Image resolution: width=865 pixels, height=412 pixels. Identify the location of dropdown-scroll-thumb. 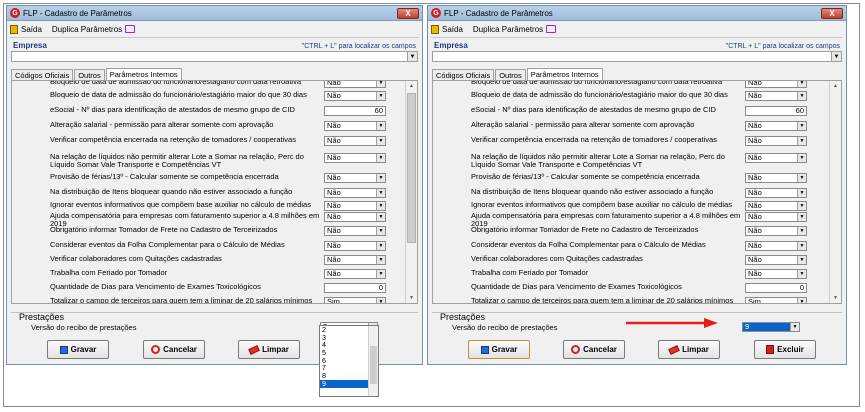
(373, 365).